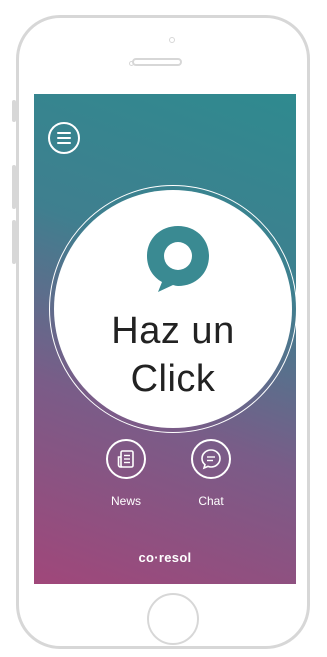 This screenshot has height=657, width=327. What do you see at coordinates (173, 331) in the screenshot?
I see `cta-text-line-1: Haz un` at bounding box center [173, 331].